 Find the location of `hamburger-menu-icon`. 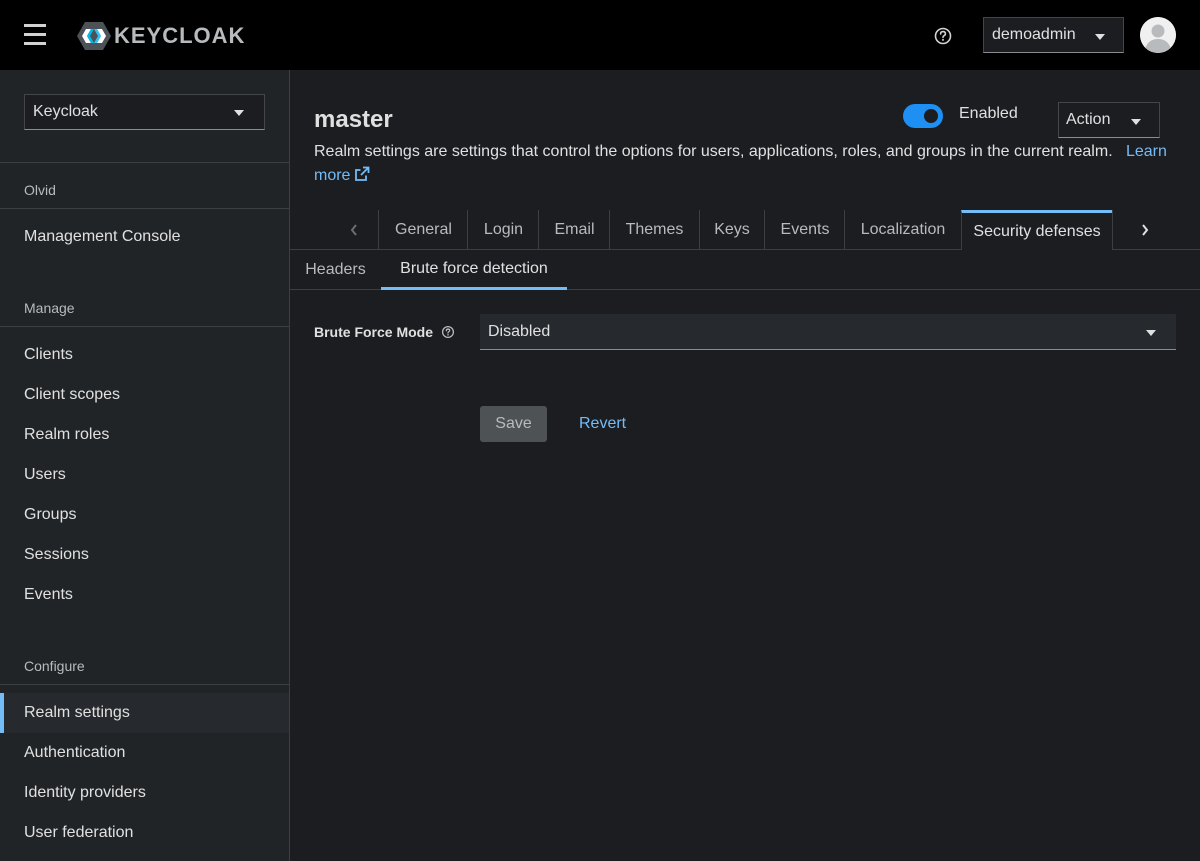

hamburger-menu-icon is located at coordinates (36, 35).